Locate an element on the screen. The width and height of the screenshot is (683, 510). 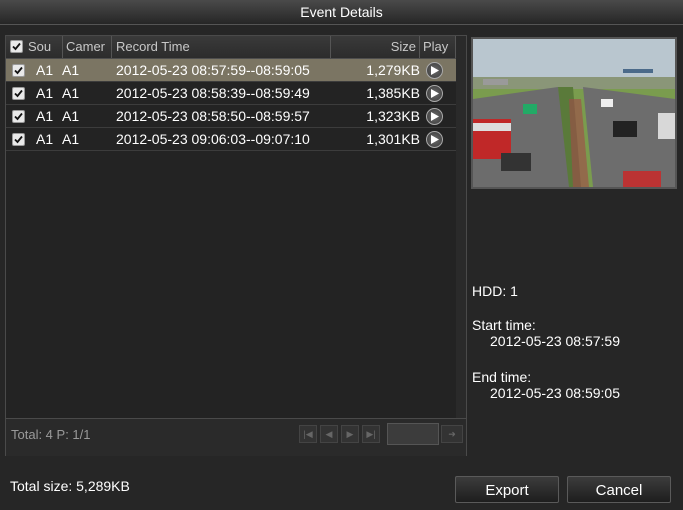
next-page-icon: ▶ is located at coordinates (350, 434).